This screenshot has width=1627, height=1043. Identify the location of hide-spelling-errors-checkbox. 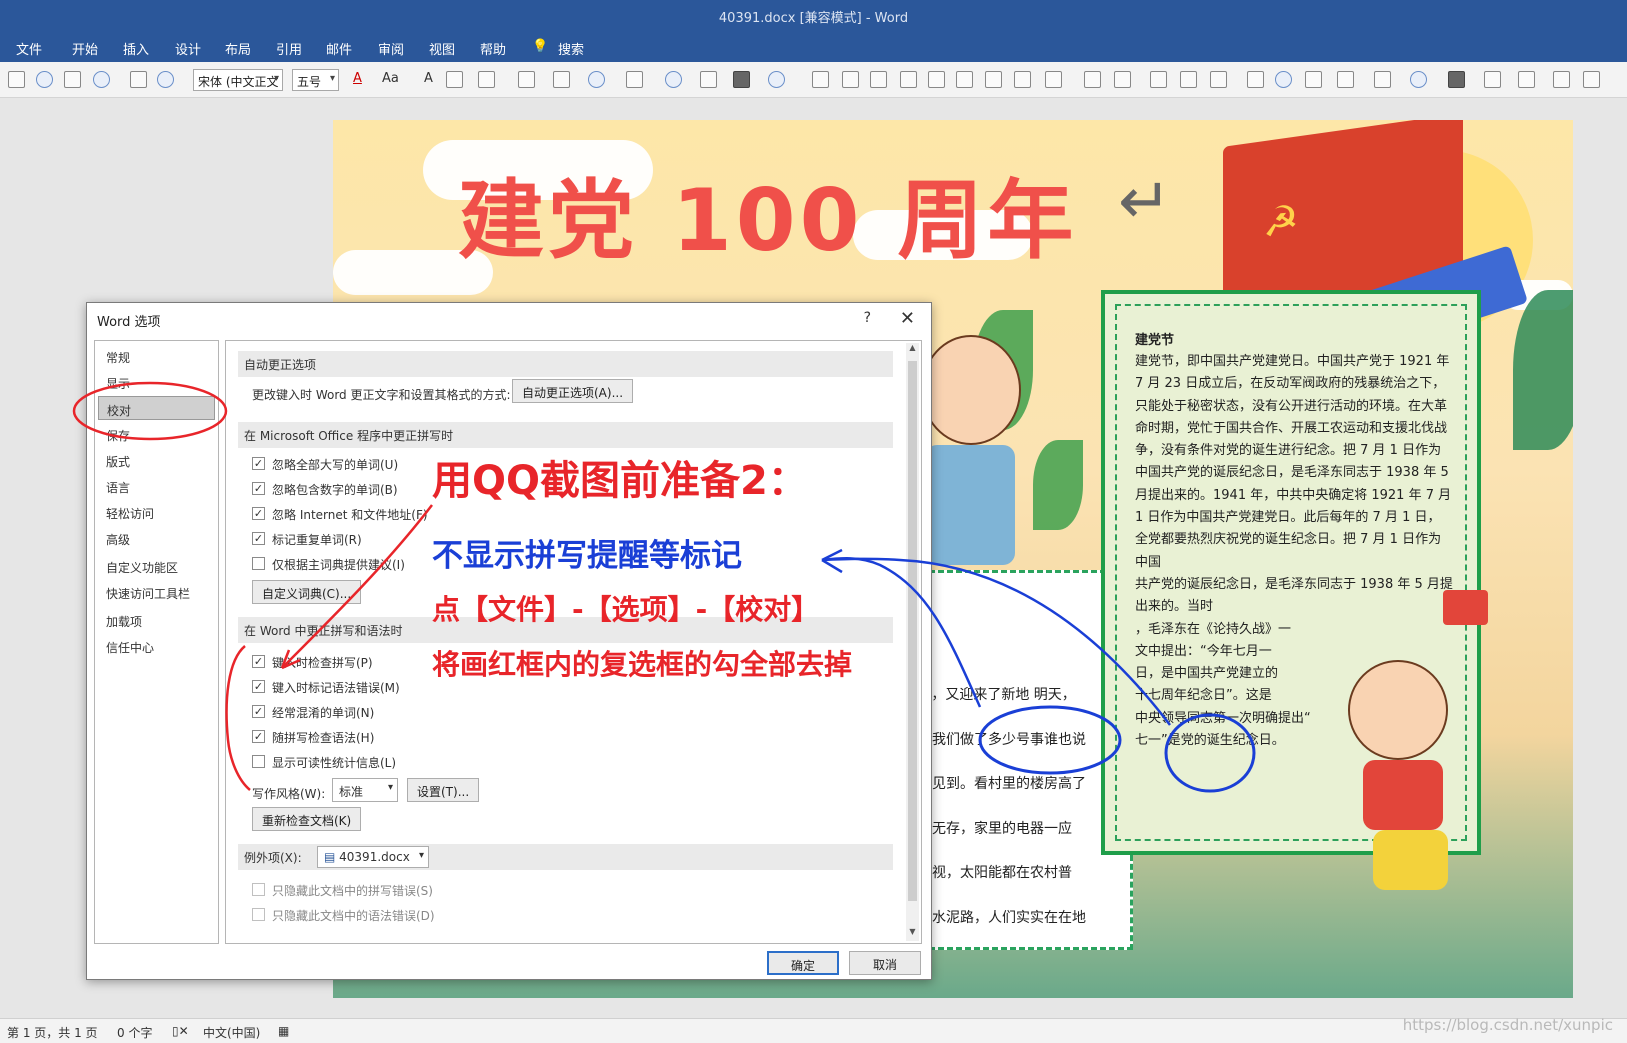
(258, 889).